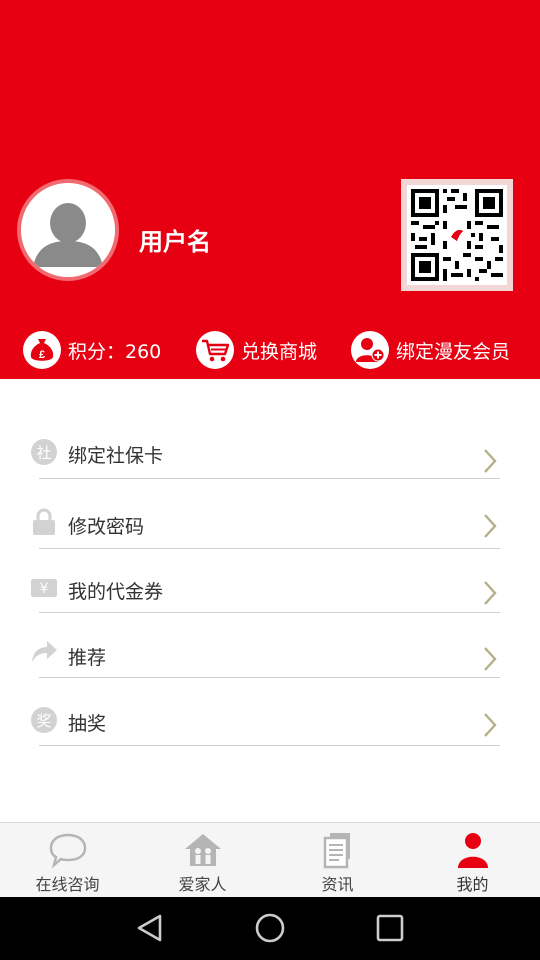 The height and width of the screenshot is (960, 540). Describe the element at coordinates (473, 850) in the screenshot. I see `person-icon` at that location.